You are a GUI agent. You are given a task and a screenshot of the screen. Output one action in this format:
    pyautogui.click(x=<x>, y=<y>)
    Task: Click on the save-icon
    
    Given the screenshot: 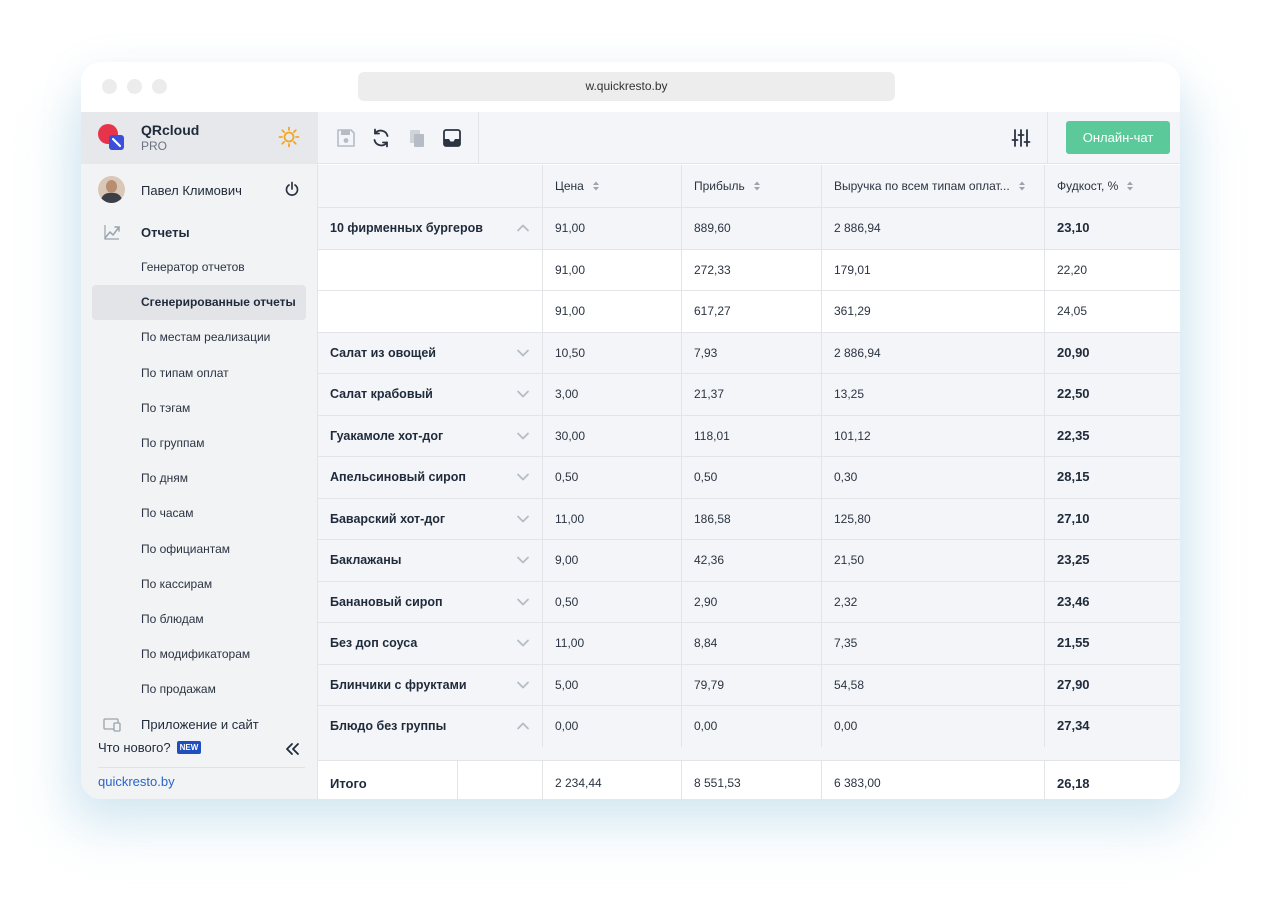 What is the action you would take?
    pyautogui.click(x=346, y=138)
    